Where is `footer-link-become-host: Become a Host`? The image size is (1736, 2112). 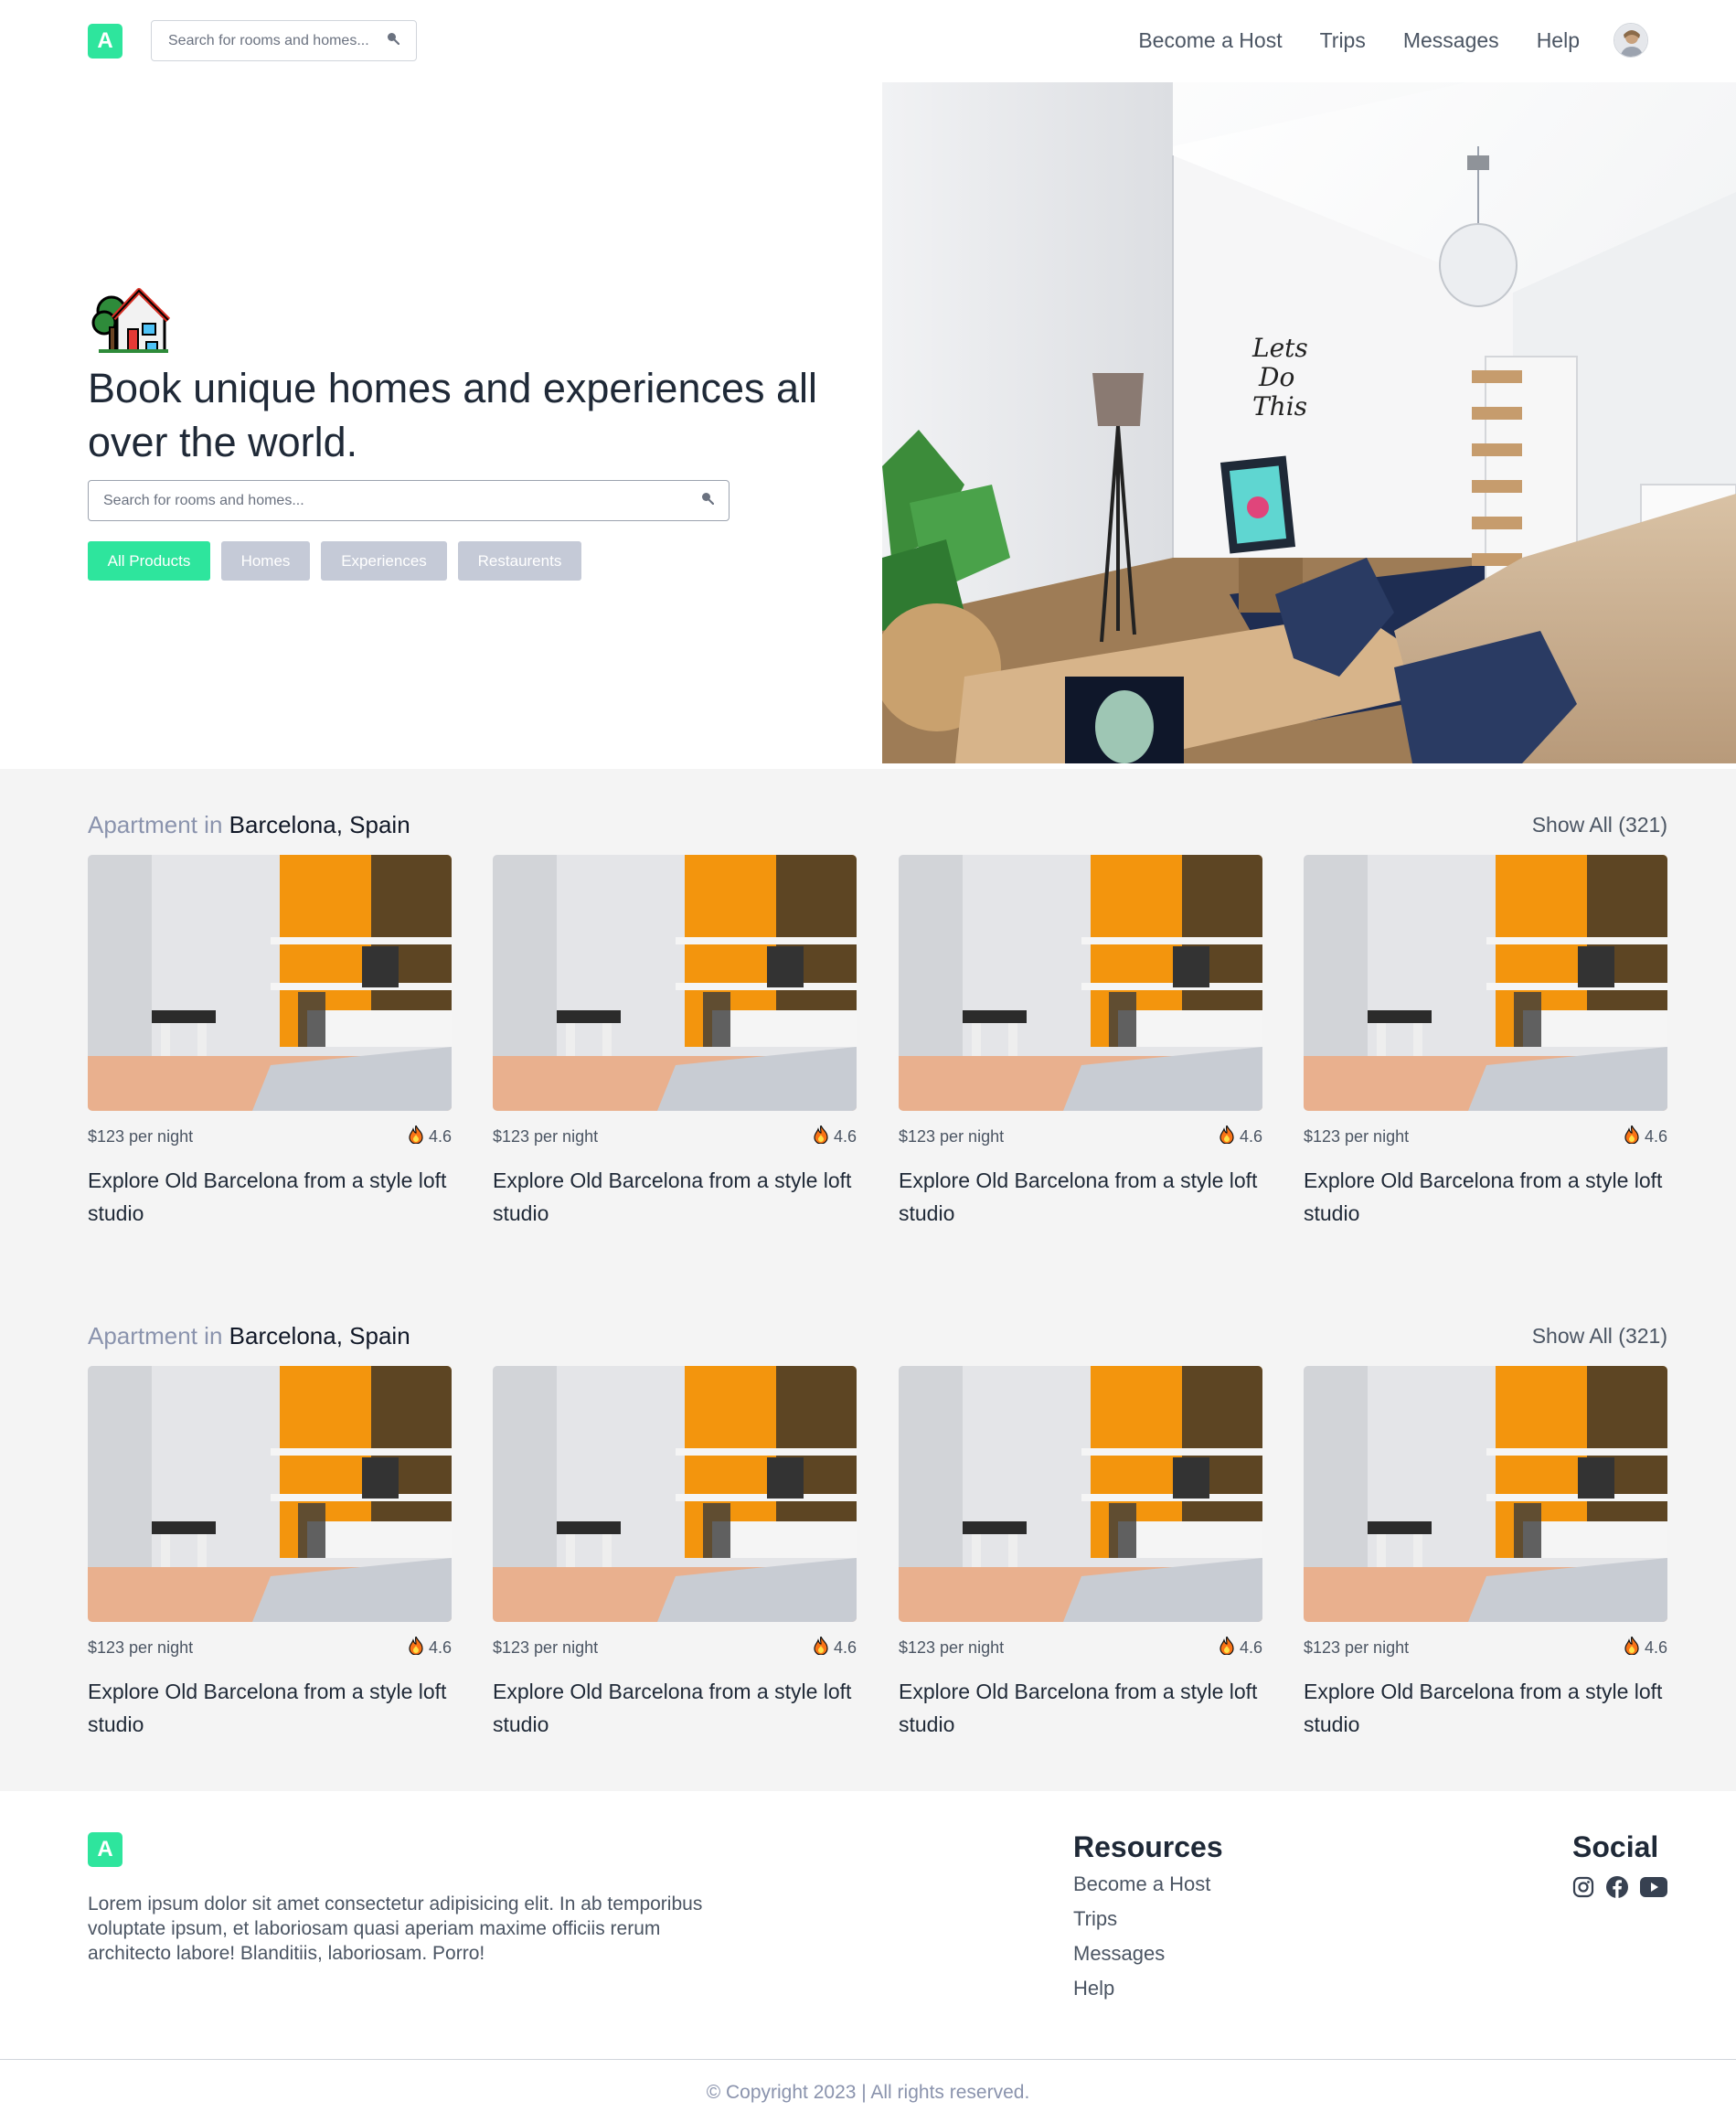 footer-link-become-host: Become a Host is located at coordinates (1148, 1884).